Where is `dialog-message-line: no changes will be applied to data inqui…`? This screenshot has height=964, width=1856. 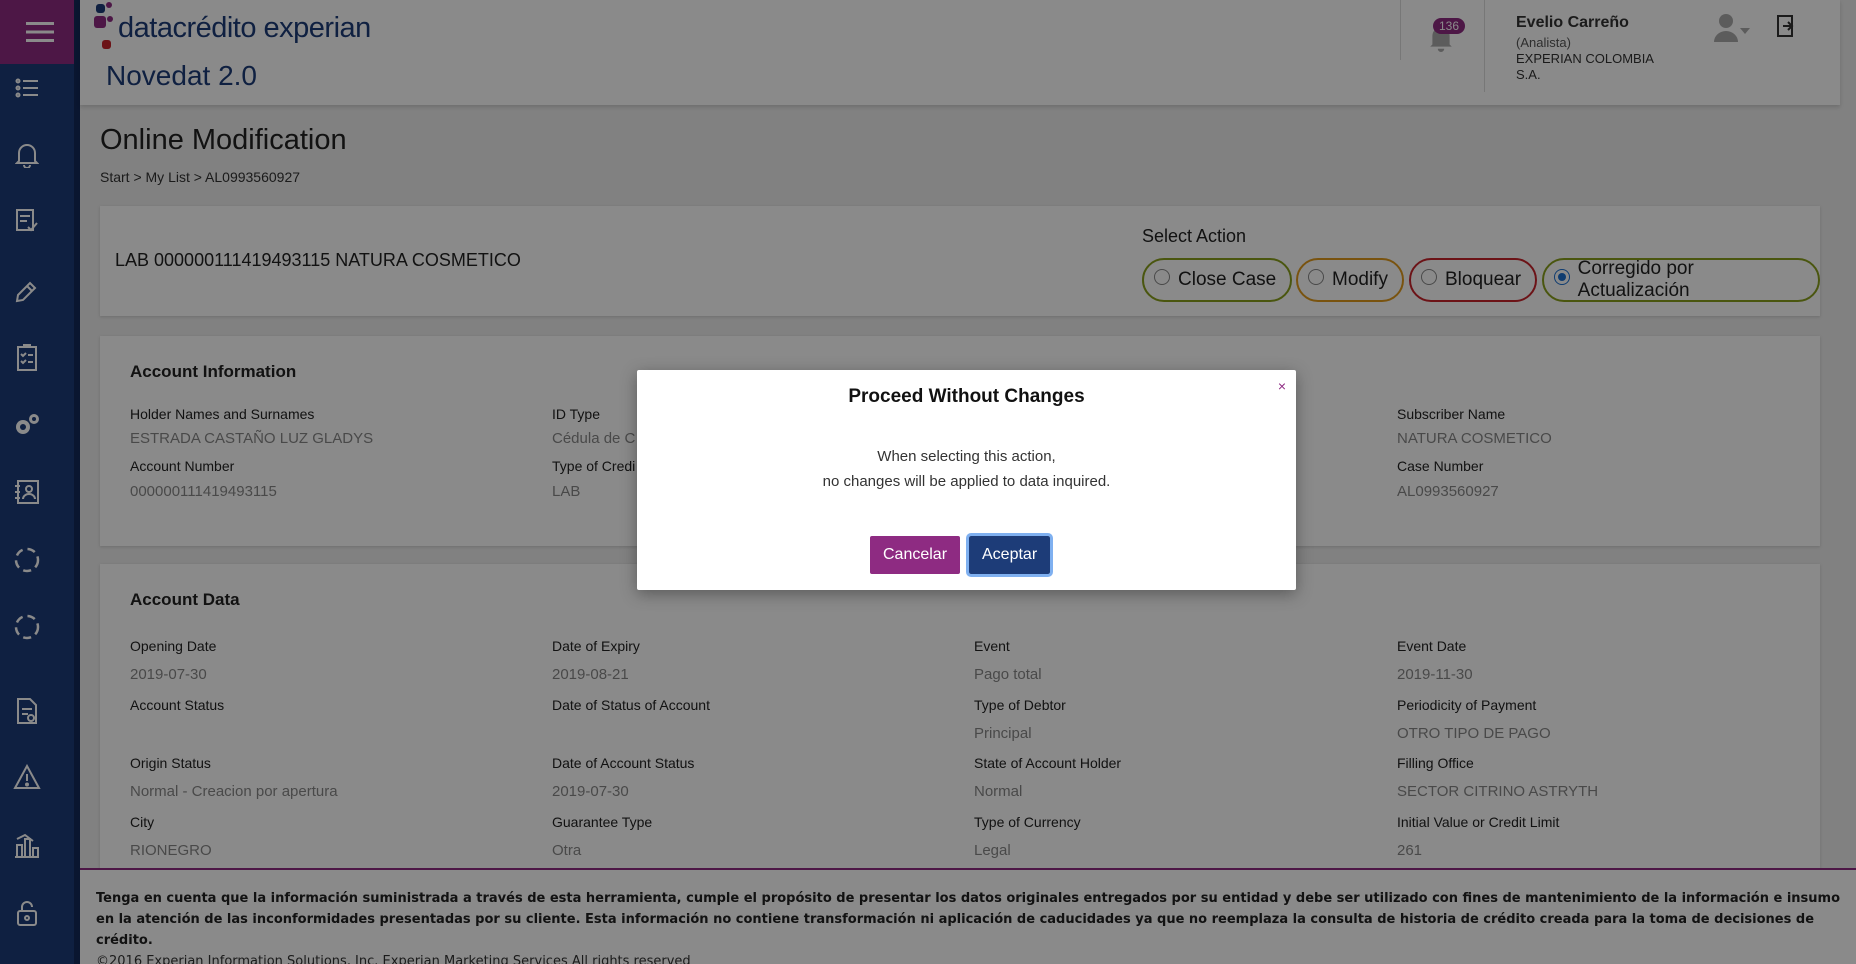 dialog-message-line: no changes will be applied to data inqui… is located at coordinates (966, 481).